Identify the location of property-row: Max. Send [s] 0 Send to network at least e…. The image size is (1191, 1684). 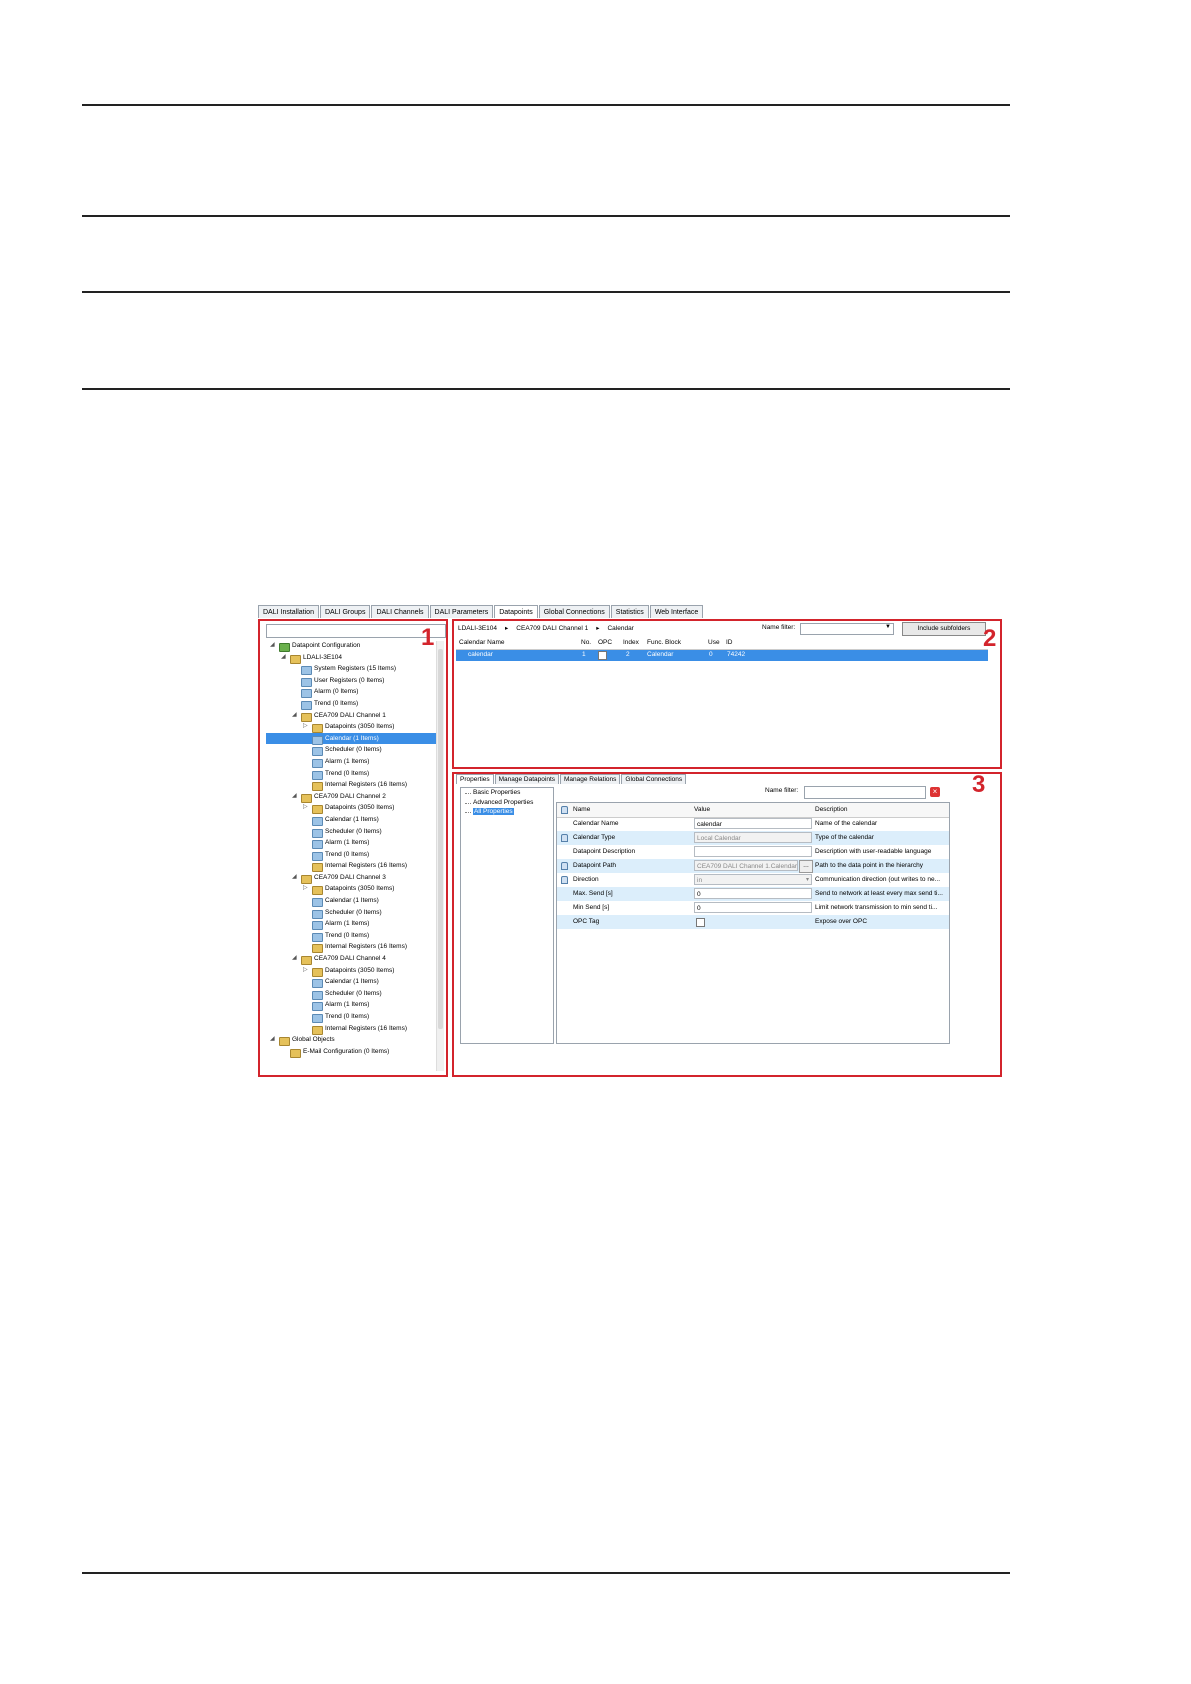
(753, 894).